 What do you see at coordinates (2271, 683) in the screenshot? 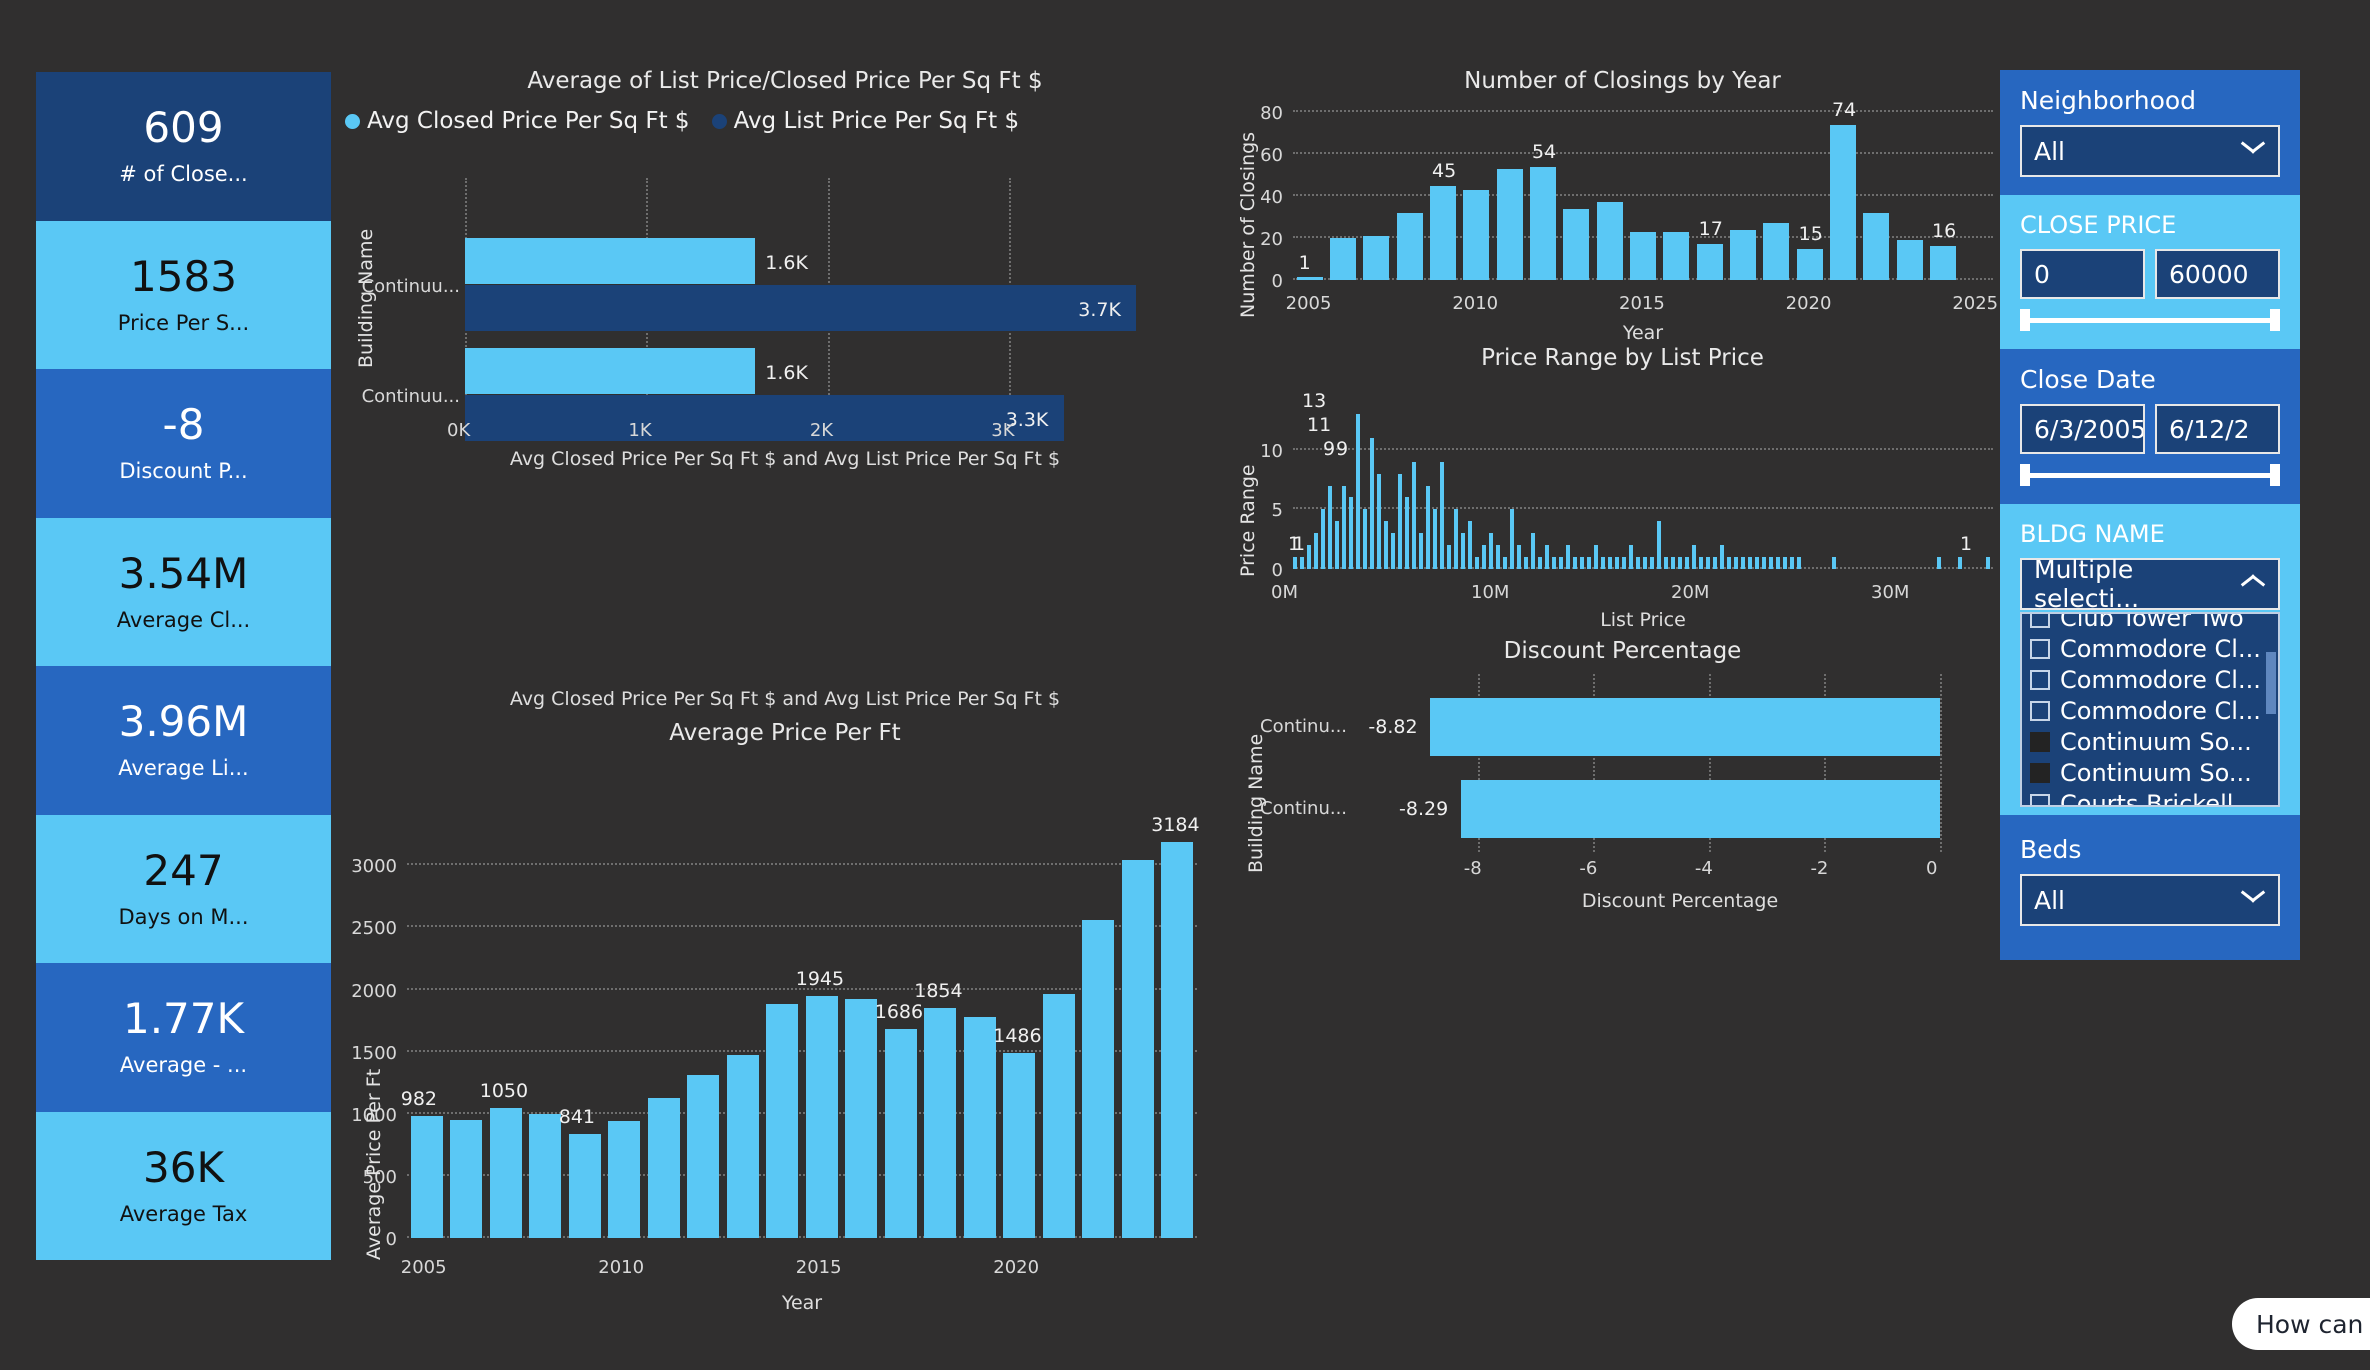
I see `list-scrollbar-thumb` at bounding box center [2271, 683].